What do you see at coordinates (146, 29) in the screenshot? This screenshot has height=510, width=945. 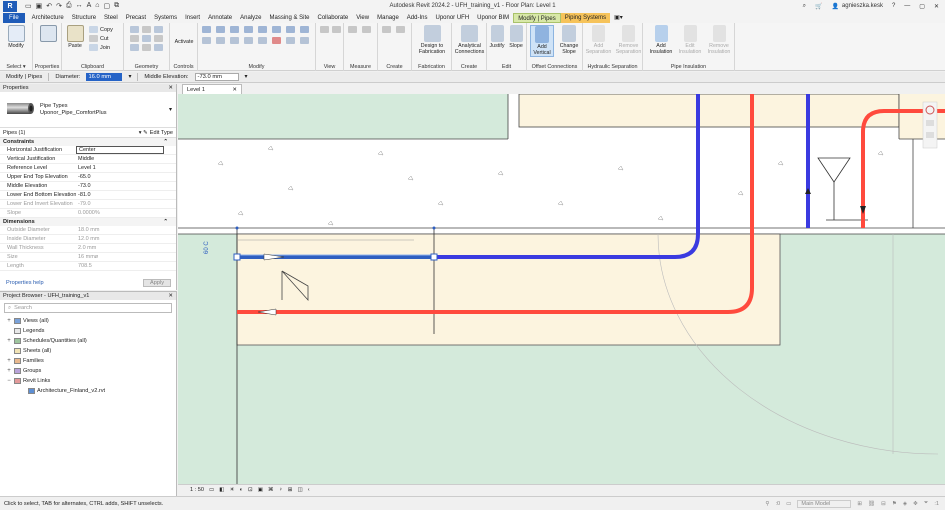 I see `cut-geometry-icon` at bounding box center [146, 29].